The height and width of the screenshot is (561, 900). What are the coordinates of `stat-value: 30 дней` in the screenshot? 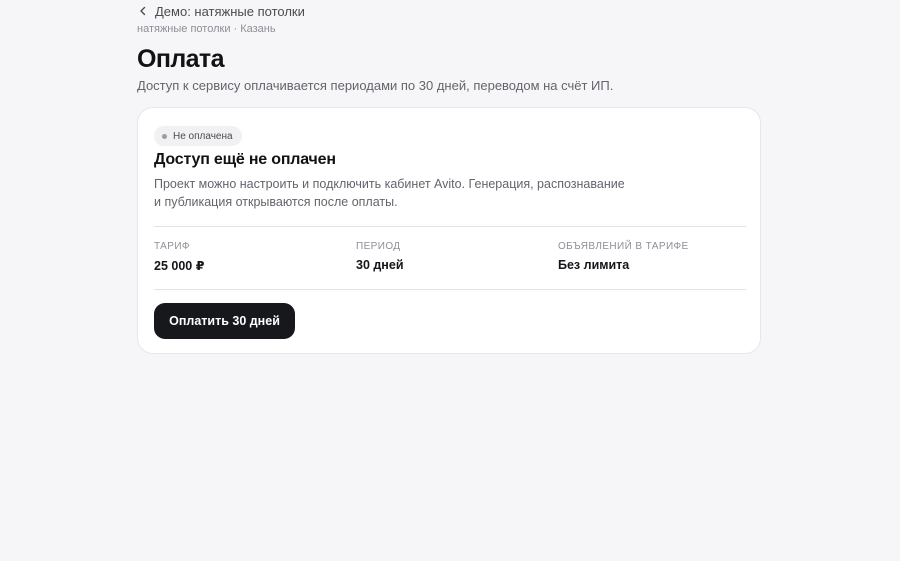 It's located at (380, 265).